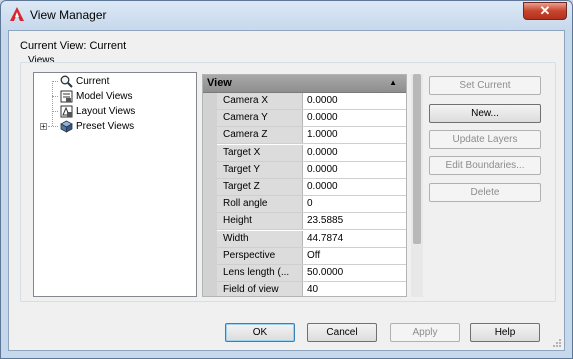 The height and width of the screenshot is (359, 573). I want to click on property-name: Camera Z, so click(260, 135).